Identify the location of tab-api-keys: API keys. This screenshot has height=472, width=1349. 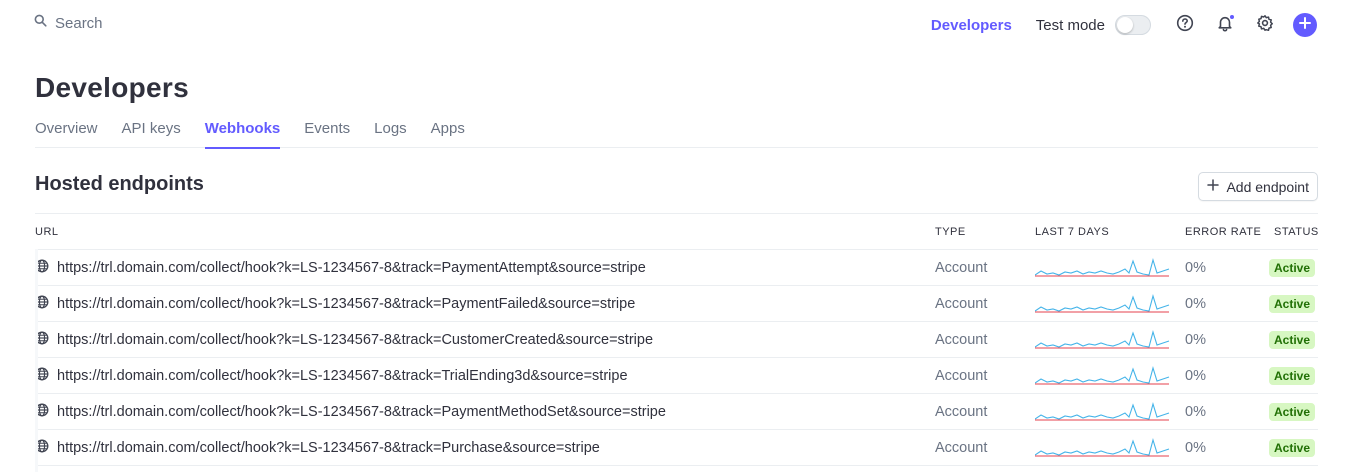
(151, 134).